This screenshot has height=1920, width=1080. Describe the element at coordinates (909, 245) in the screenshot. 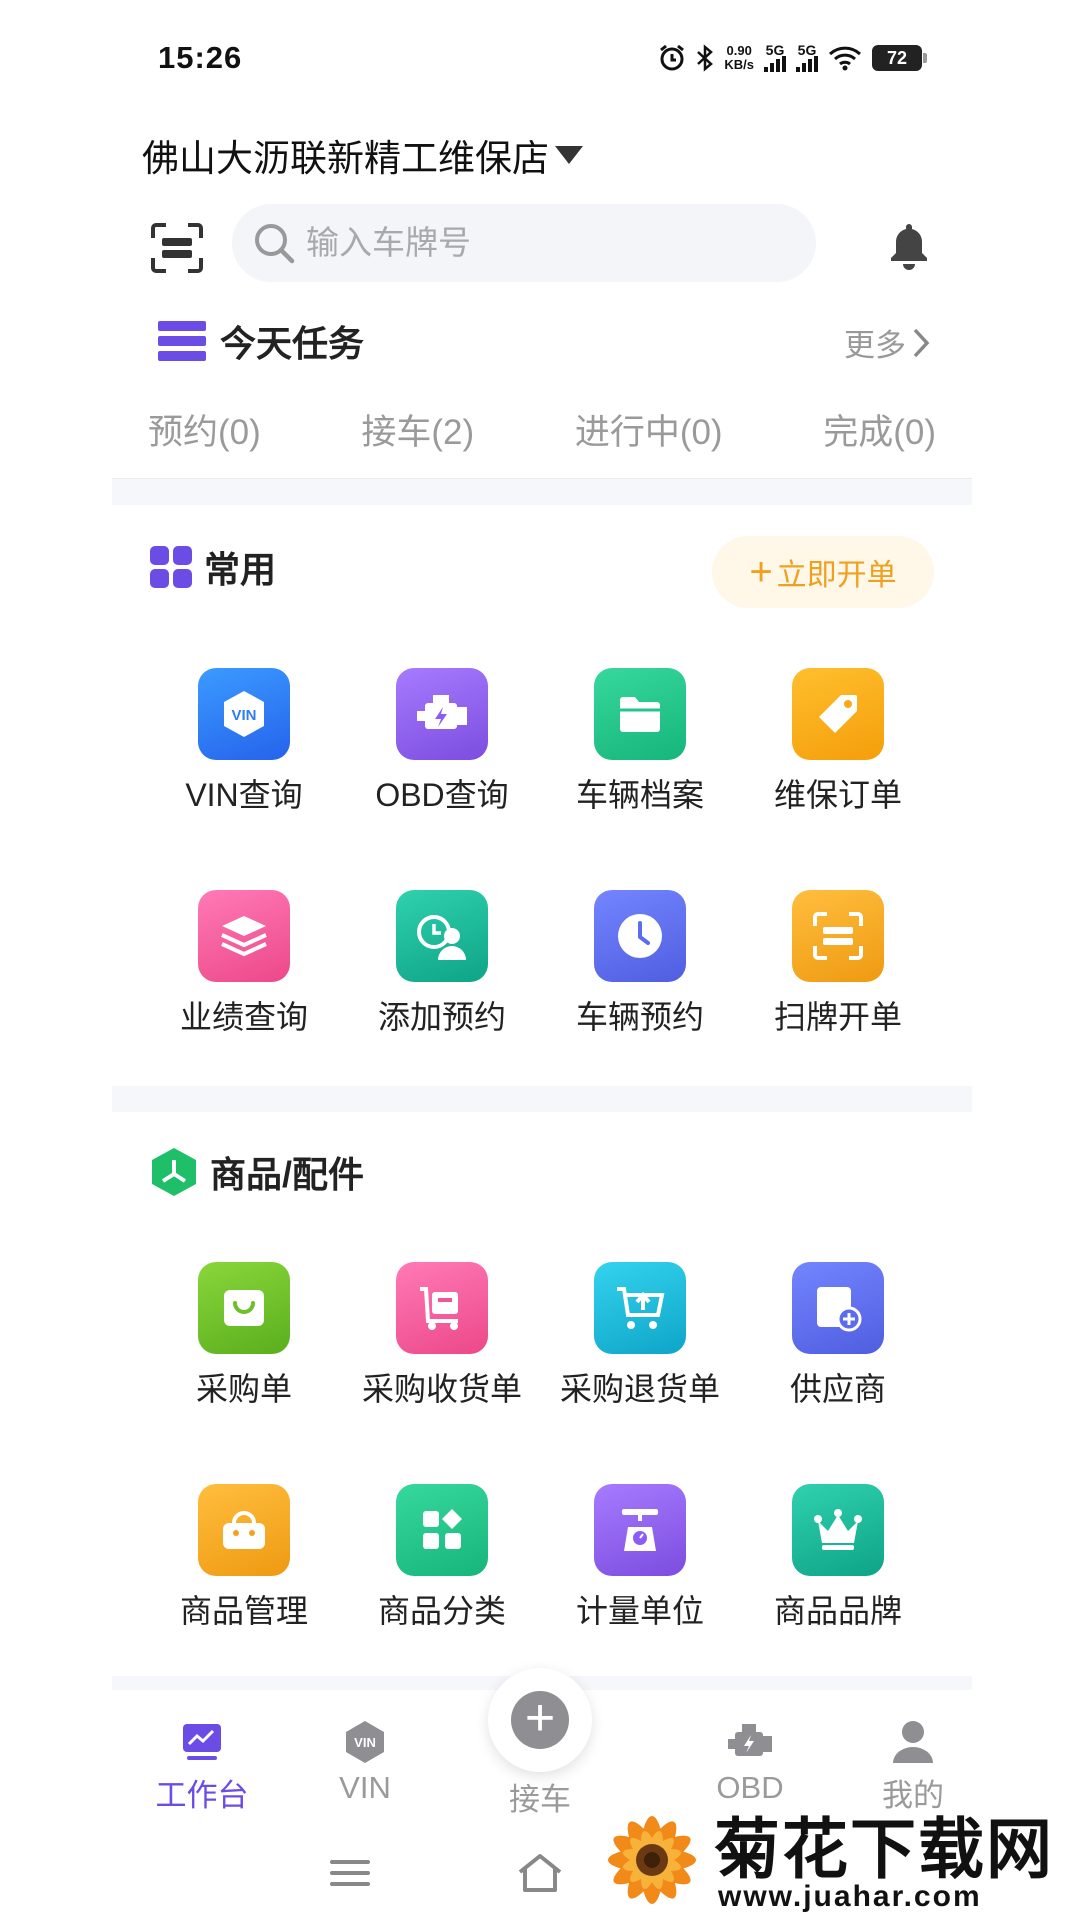

I see `bell-icon` at that location.